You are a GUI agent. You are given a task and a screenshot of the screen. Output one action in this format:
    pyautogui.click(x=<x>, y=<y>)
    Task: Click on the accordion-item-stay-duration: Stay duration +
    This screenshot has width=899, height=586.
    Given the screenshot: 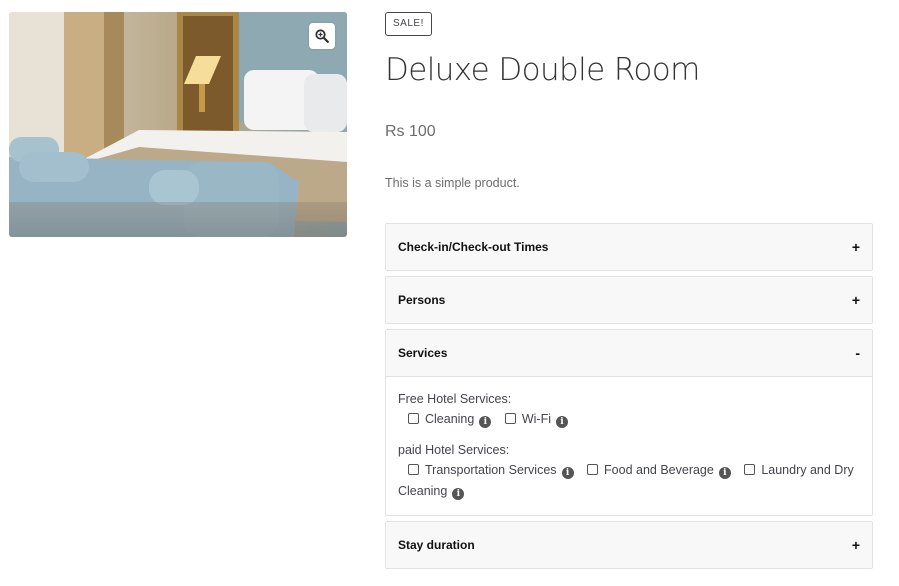 What is the action you would take?
    pyautogui.click(x=629, y=545)
    